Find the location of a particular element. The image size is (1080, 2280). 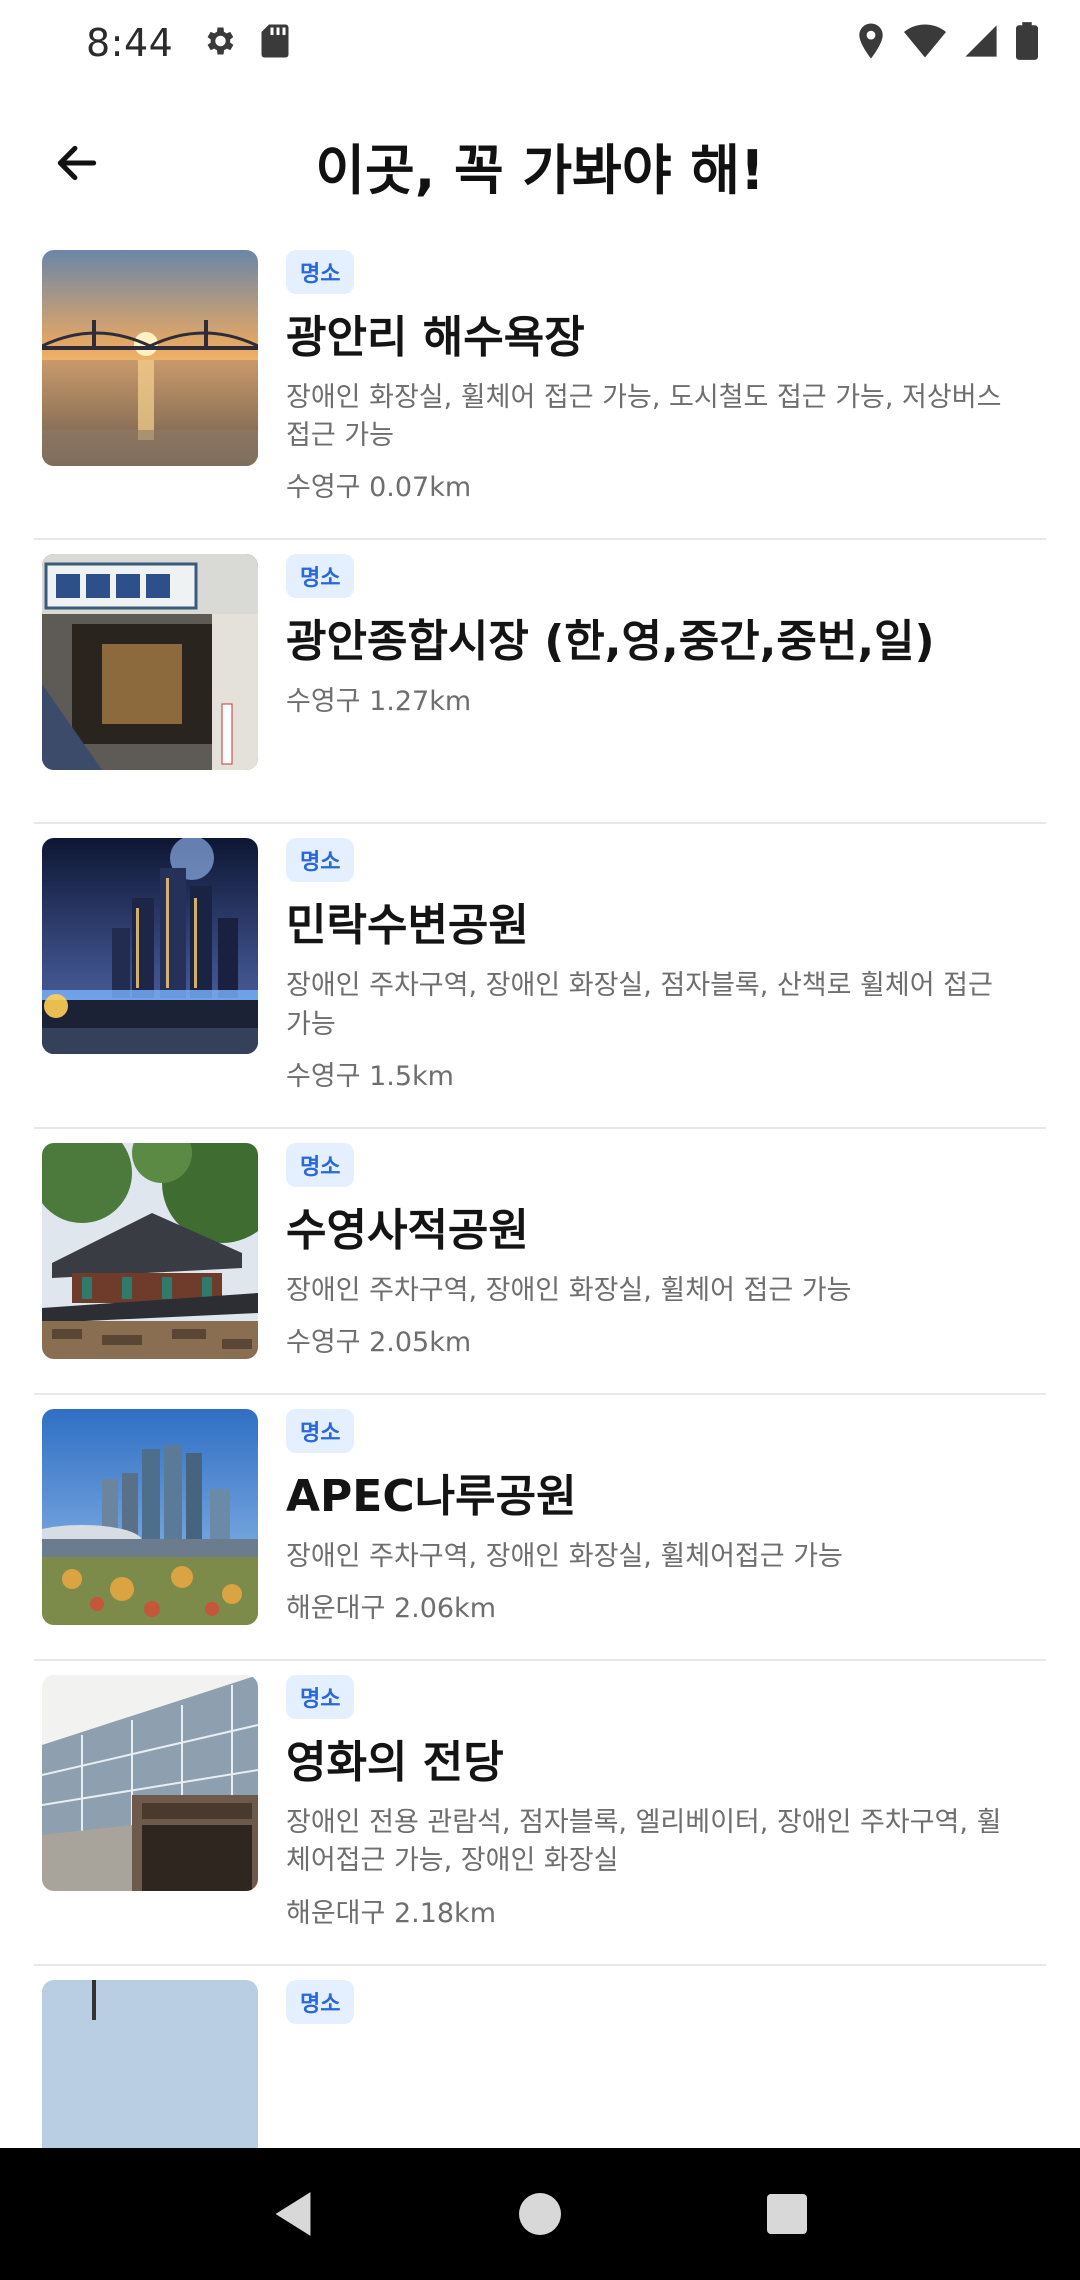

wifi-icon is located at coordinates (925, 43).